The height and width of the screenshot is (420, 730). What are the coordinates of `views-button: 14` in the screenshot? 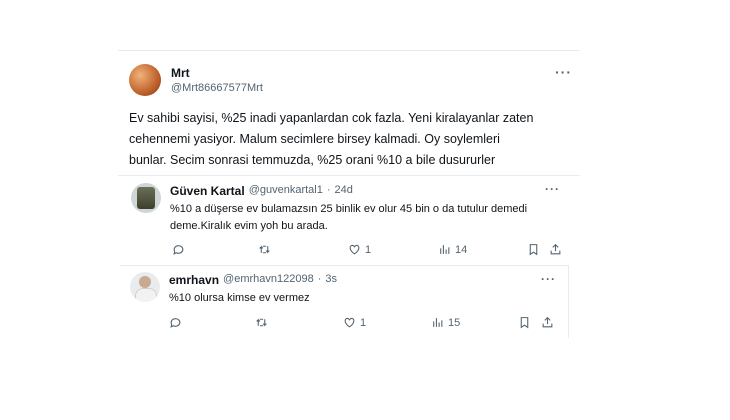 It's located at (452, 249).